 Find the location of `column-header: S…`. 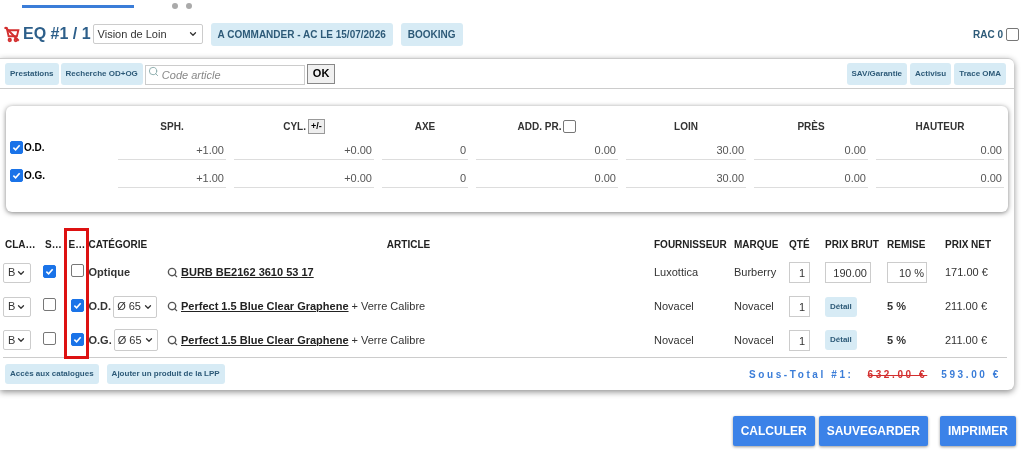

column-header: S… is located at coordinates (53, 244).